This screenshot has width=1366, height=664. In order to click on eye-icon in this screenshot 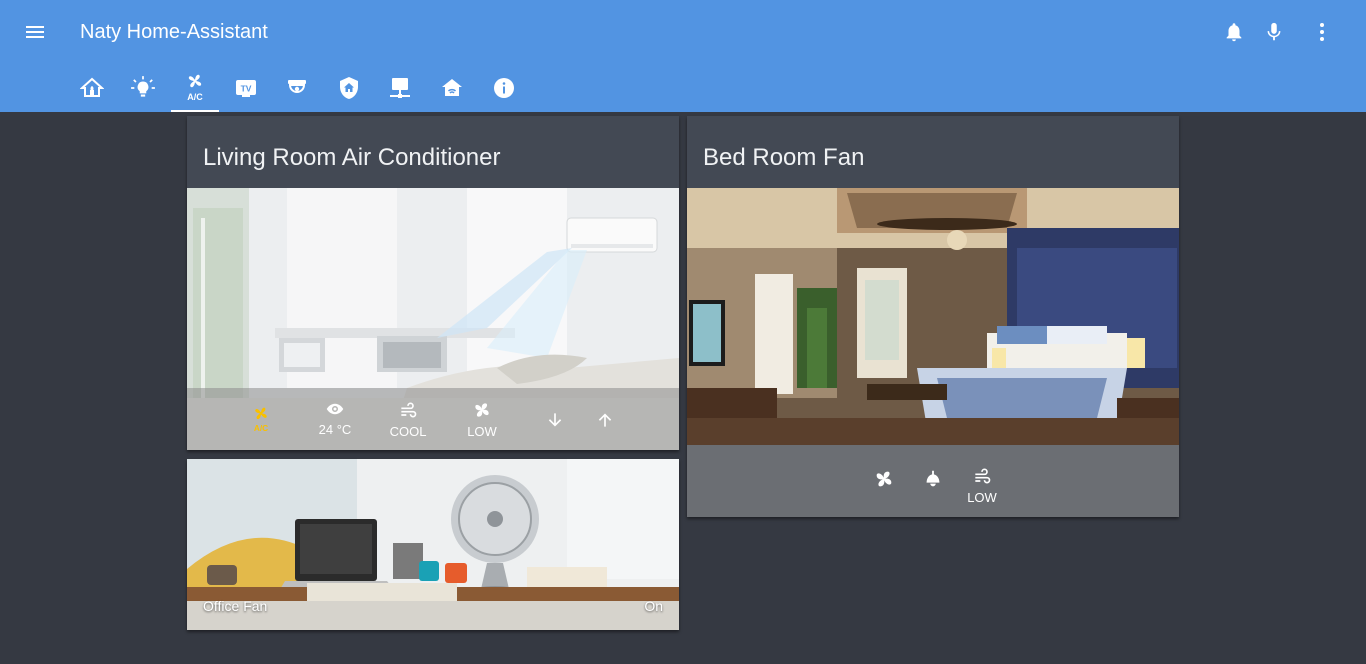, I will do `click(335, 409)`.